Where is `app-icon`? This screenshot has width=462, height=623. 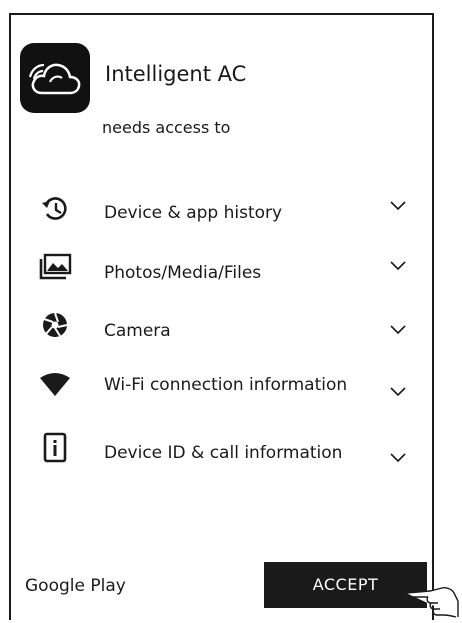 app-icon is located at coordinates (55, 78).